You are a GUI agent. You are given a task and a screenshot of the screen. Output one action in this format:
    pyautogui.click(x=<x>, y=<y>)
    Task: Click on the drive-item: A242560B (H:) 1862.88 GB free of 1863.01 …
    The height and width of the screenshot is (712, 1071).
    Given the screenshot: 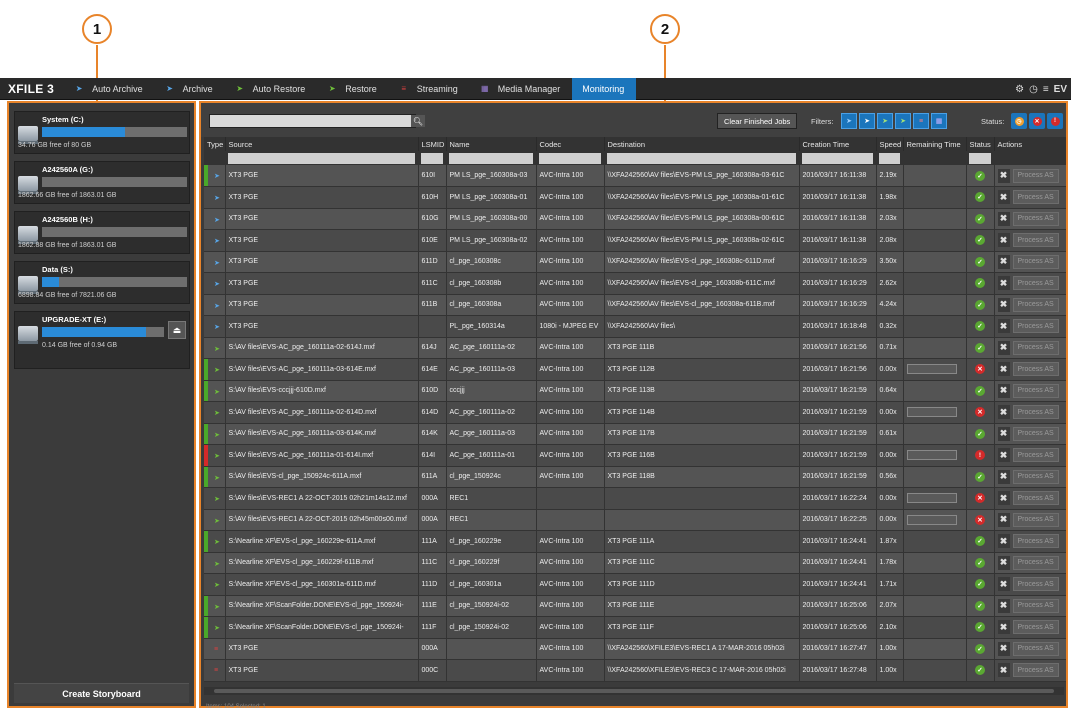 What is the action you would take?
    pyautogui.click(x=102, y=232)
    